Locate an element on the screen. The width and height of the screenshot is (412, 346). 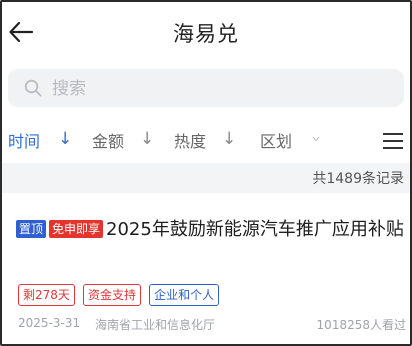
publish-date: 2025-3-31 is located at coordinates (49, 323).